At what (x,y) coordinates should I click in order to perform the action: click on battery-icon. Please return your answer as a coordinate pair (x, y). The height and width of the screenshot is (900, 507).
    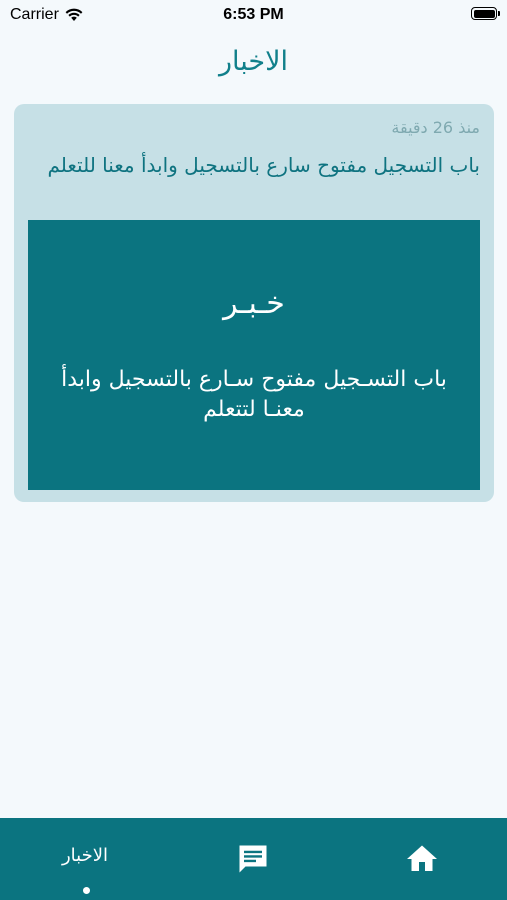
    Looking at the image, I should click on (485, 13).